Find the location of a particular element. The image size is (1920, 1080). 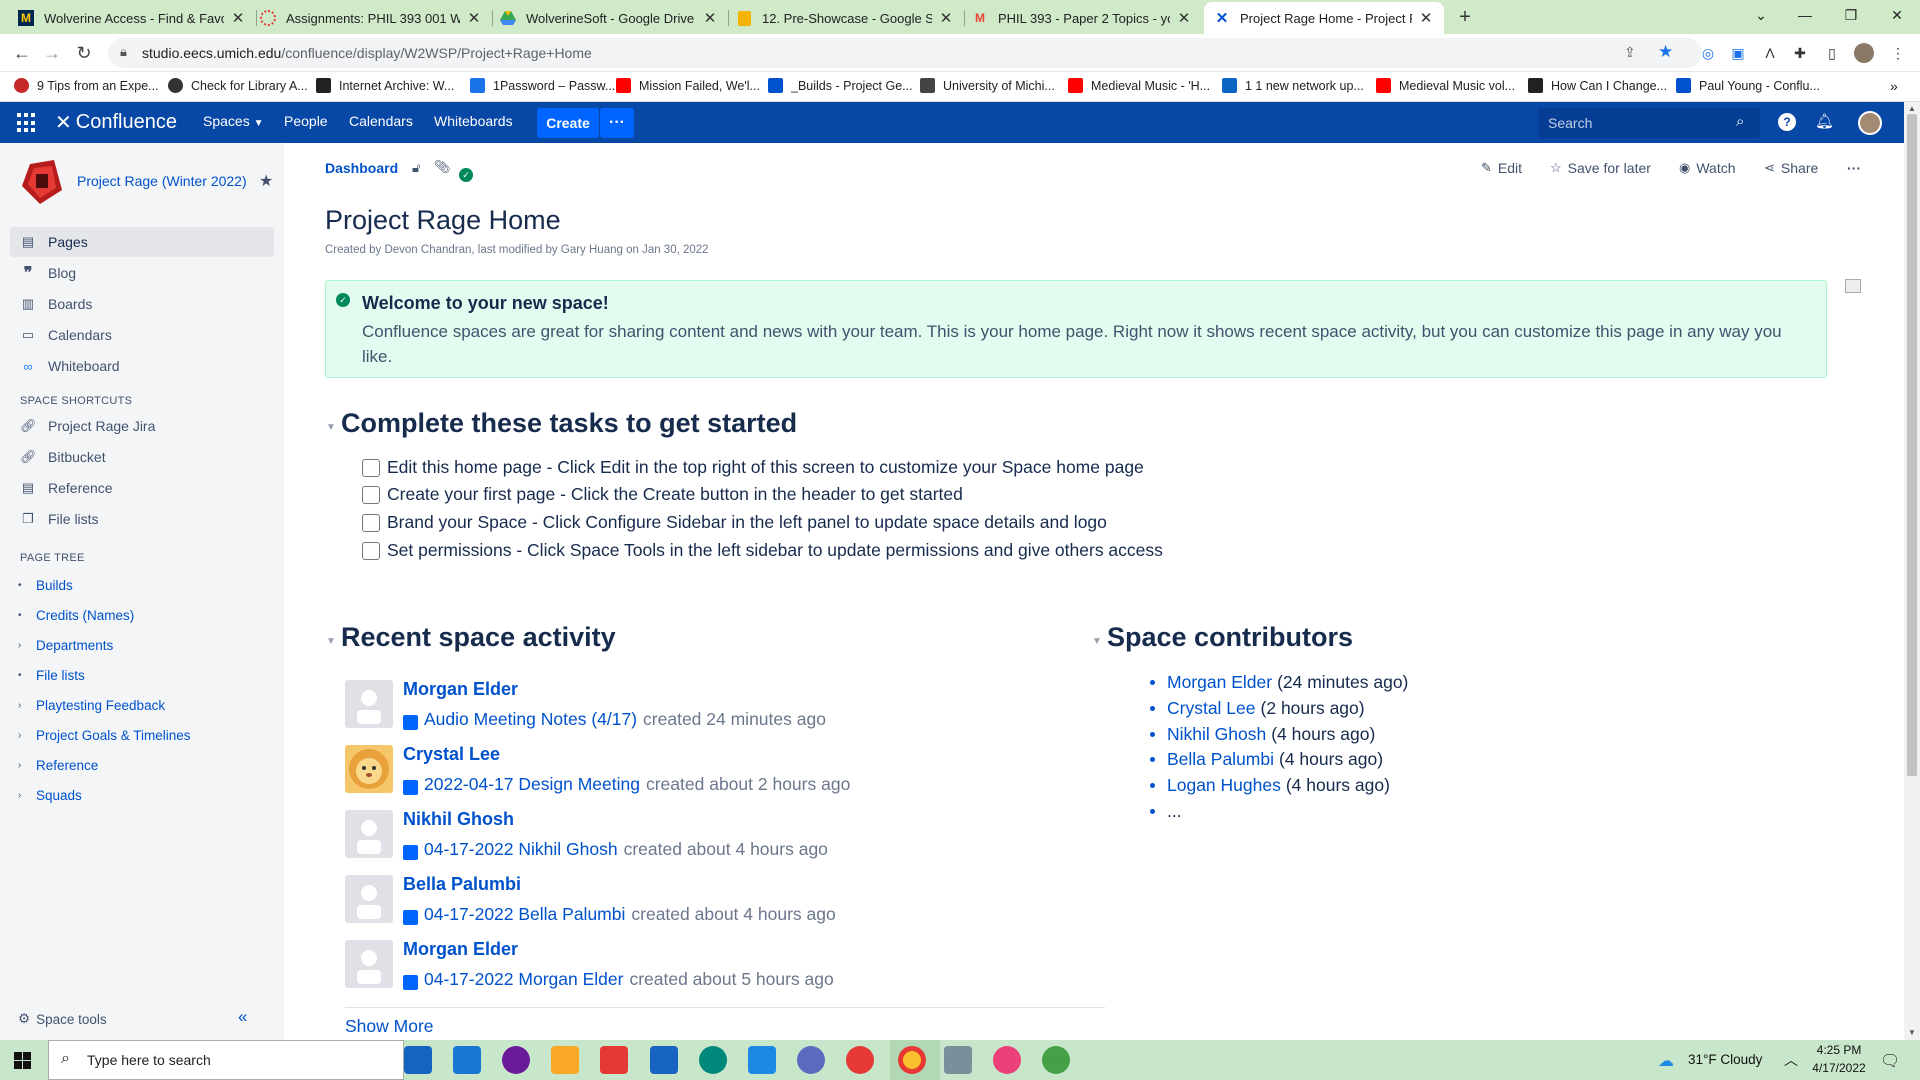

weather-cloud-icon: ☁ is located at coordinates (1666, 1061).